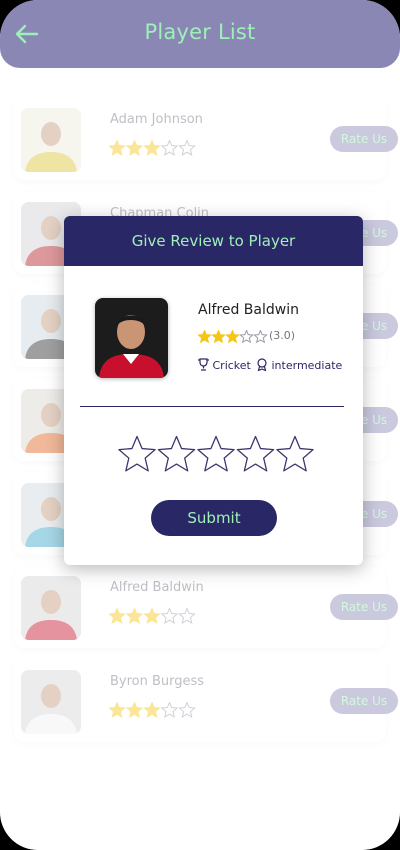 Image resolution: width=400 pixels, height=850 pixels. I want to click on trophy-icon, so click(203, 364).